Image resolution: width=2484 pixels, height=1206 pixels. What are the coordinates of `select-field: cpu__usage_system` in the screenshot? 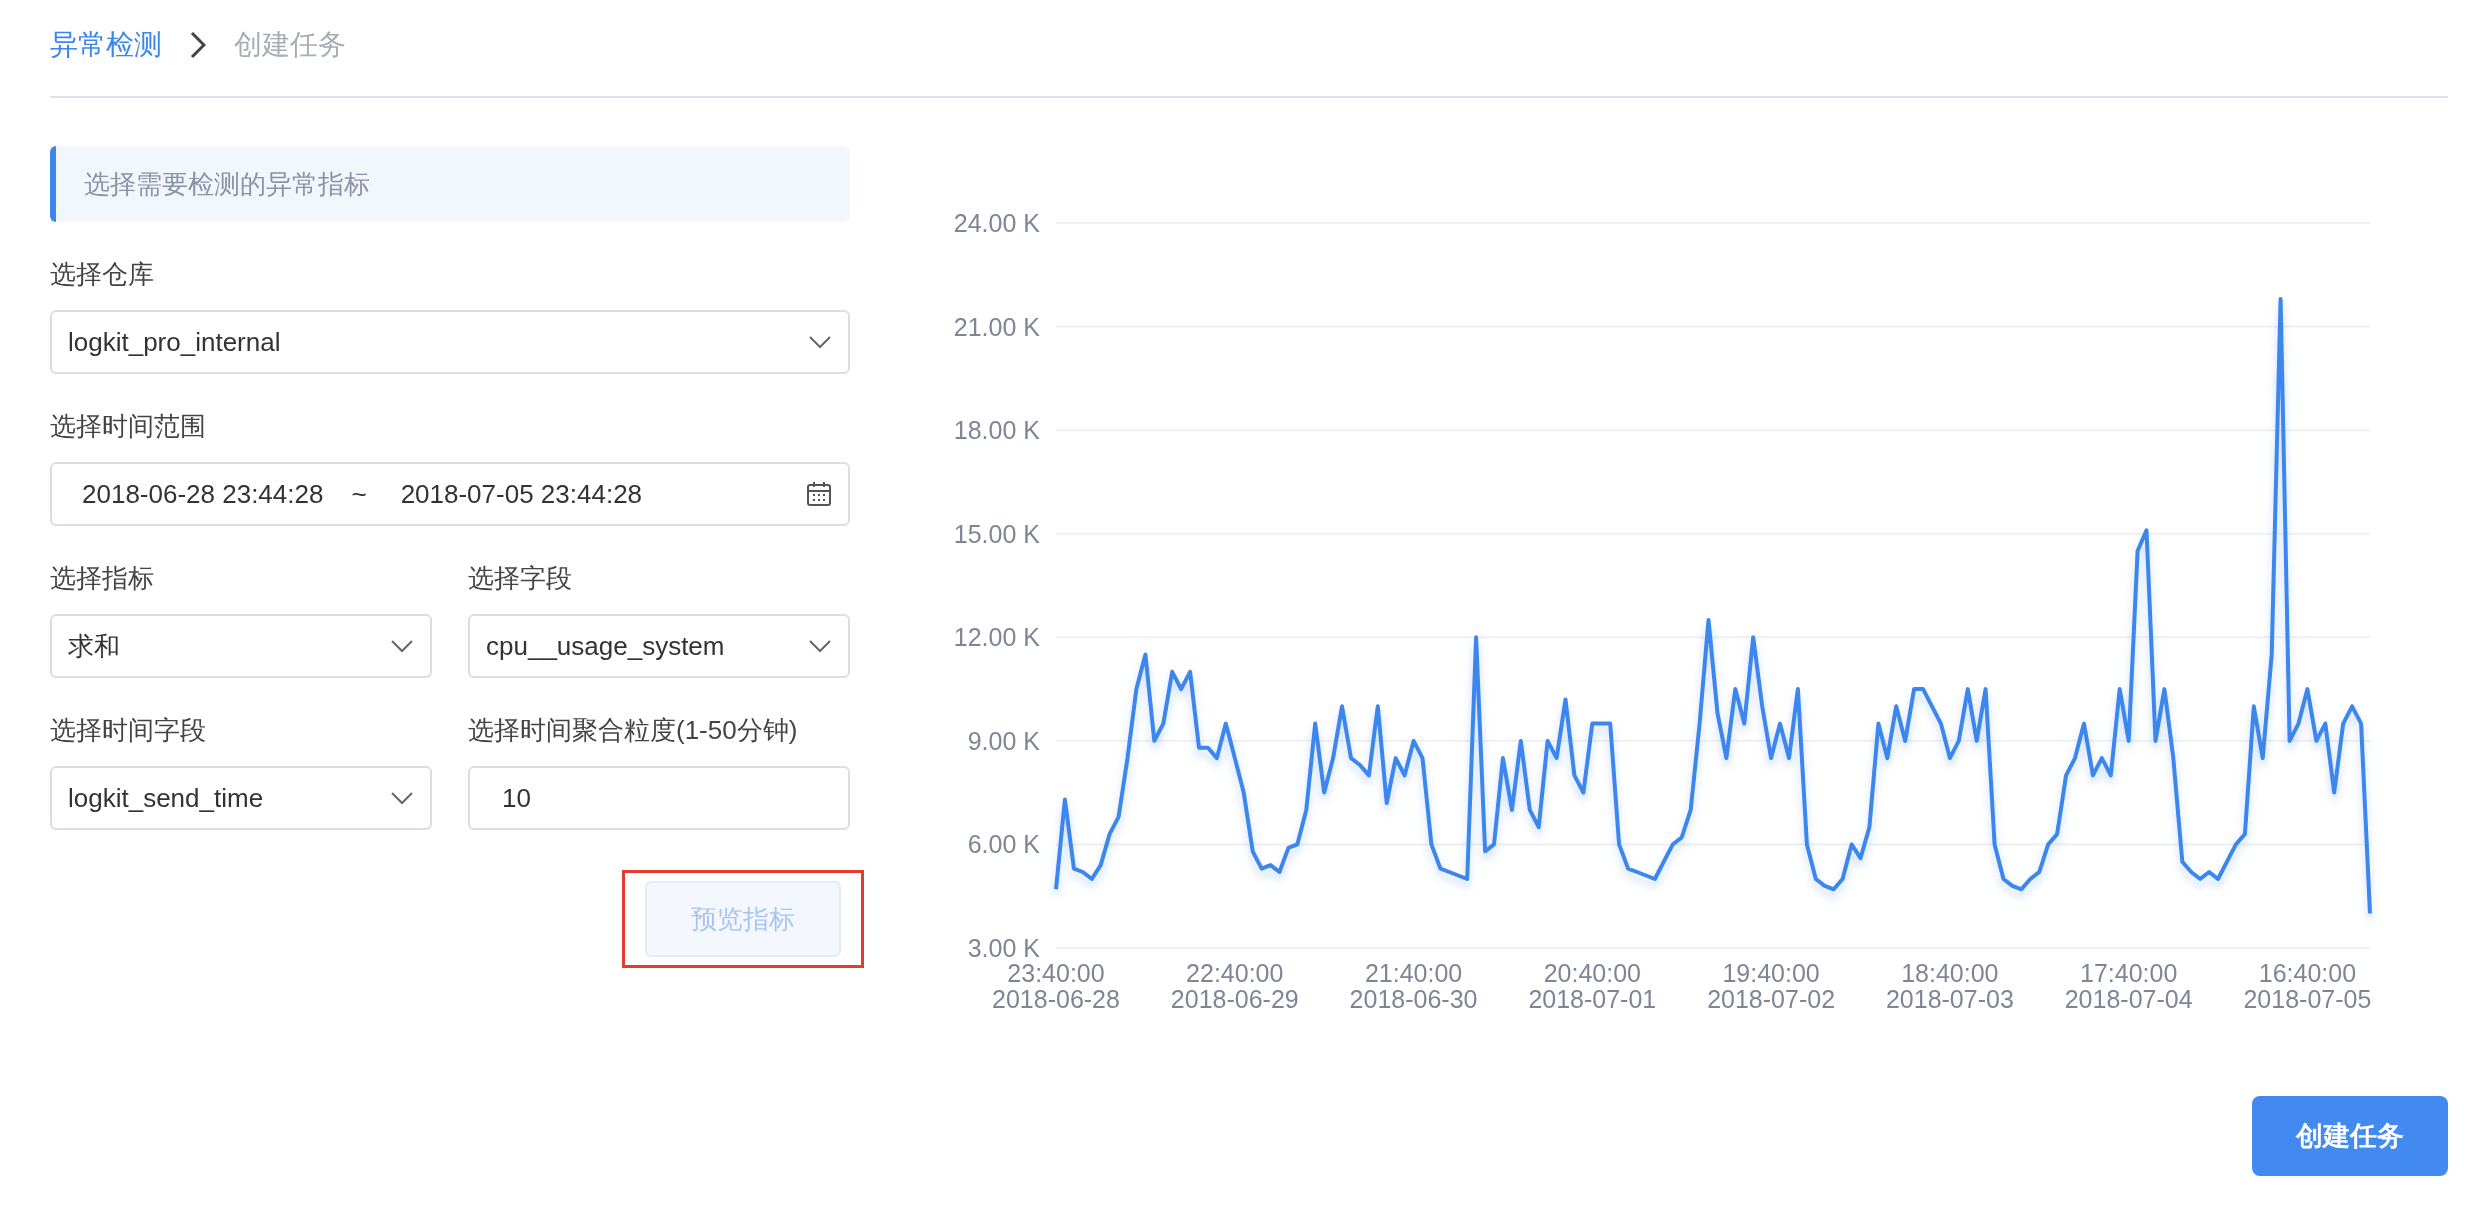 It's located at (659, 646).